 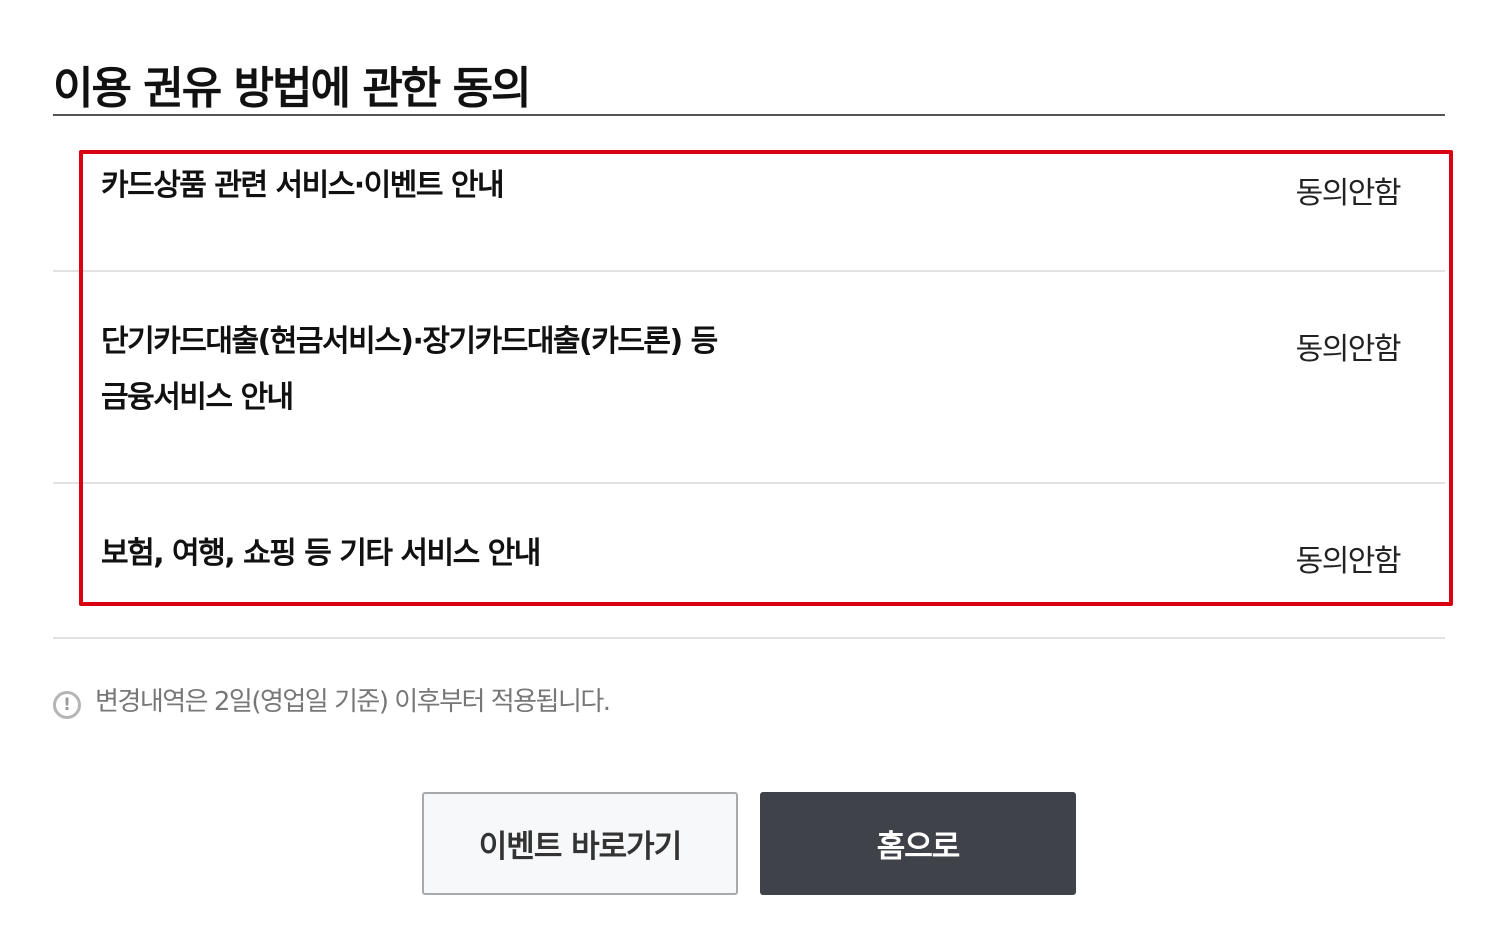 I want to click on consent-item-financial-services-status: 동의안함, so click(x=1349, y=350).